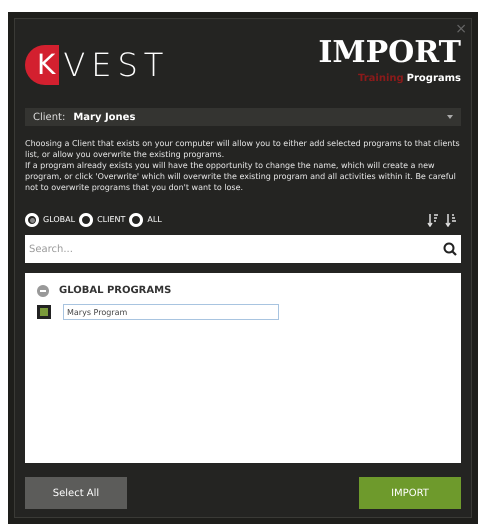 The width and height of the screenshot is (486, 530). What do you see at coordinates (76, 493) in the screenshot?
I see `select-all-button: Select All` at bounding box center [76, 493].